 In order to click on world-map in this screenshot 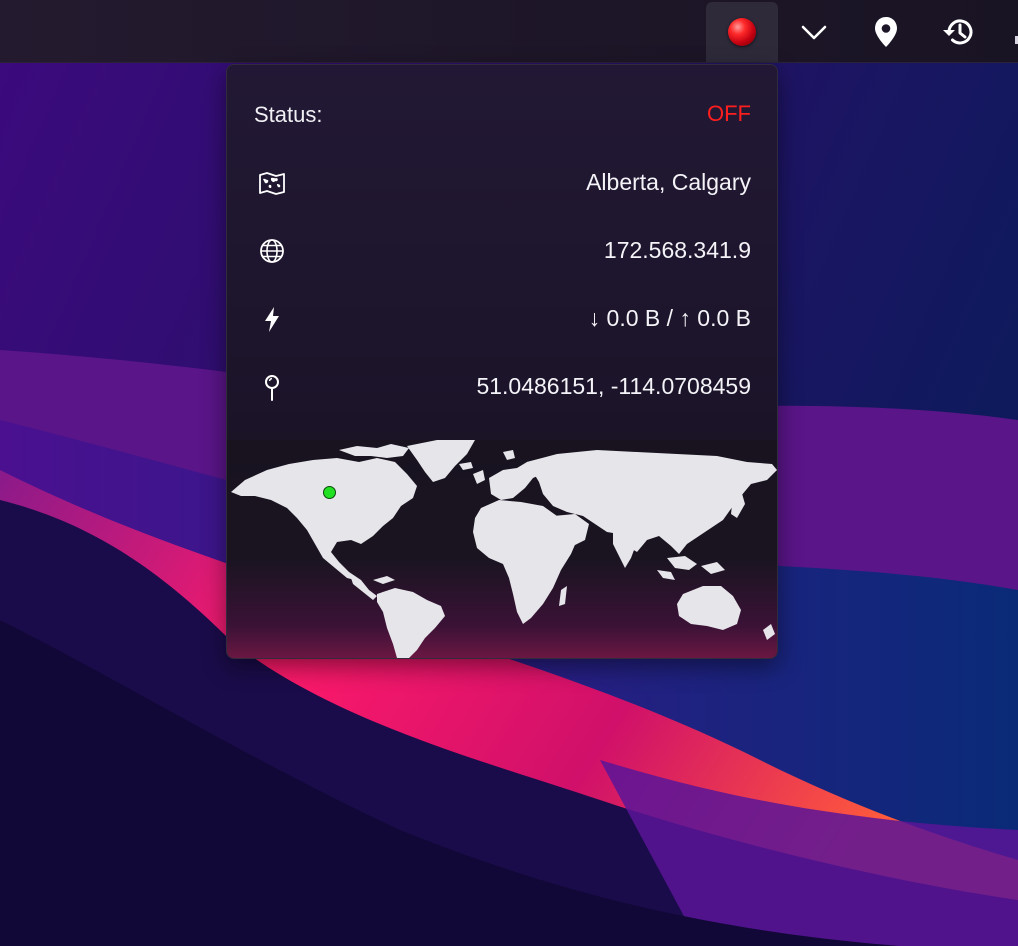, I will do `click(502, 549)`.